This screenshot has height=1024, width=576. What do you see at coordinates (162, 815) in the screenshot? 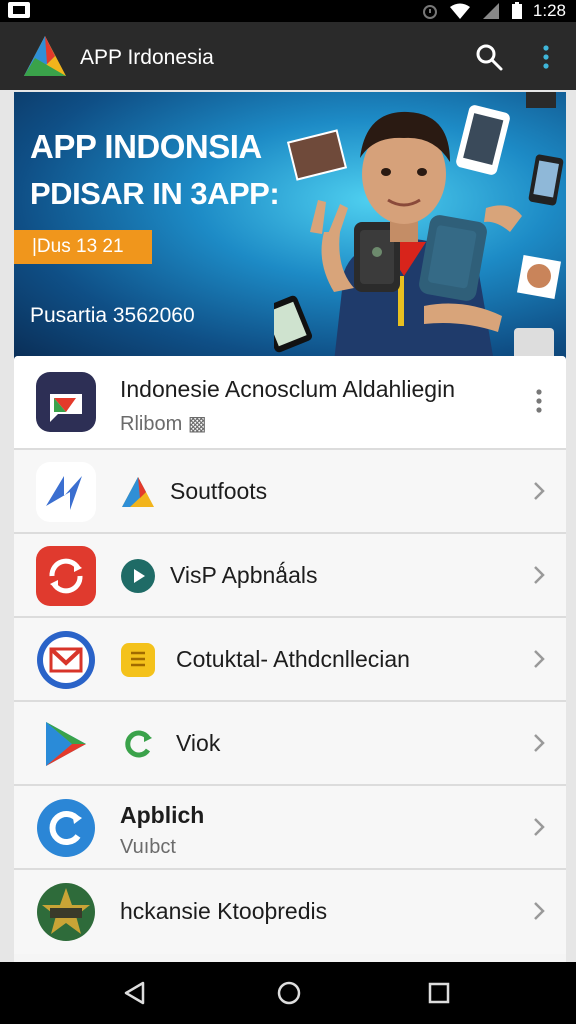
I see `list-item-title: Apblich` at bounding box center [162, 815].